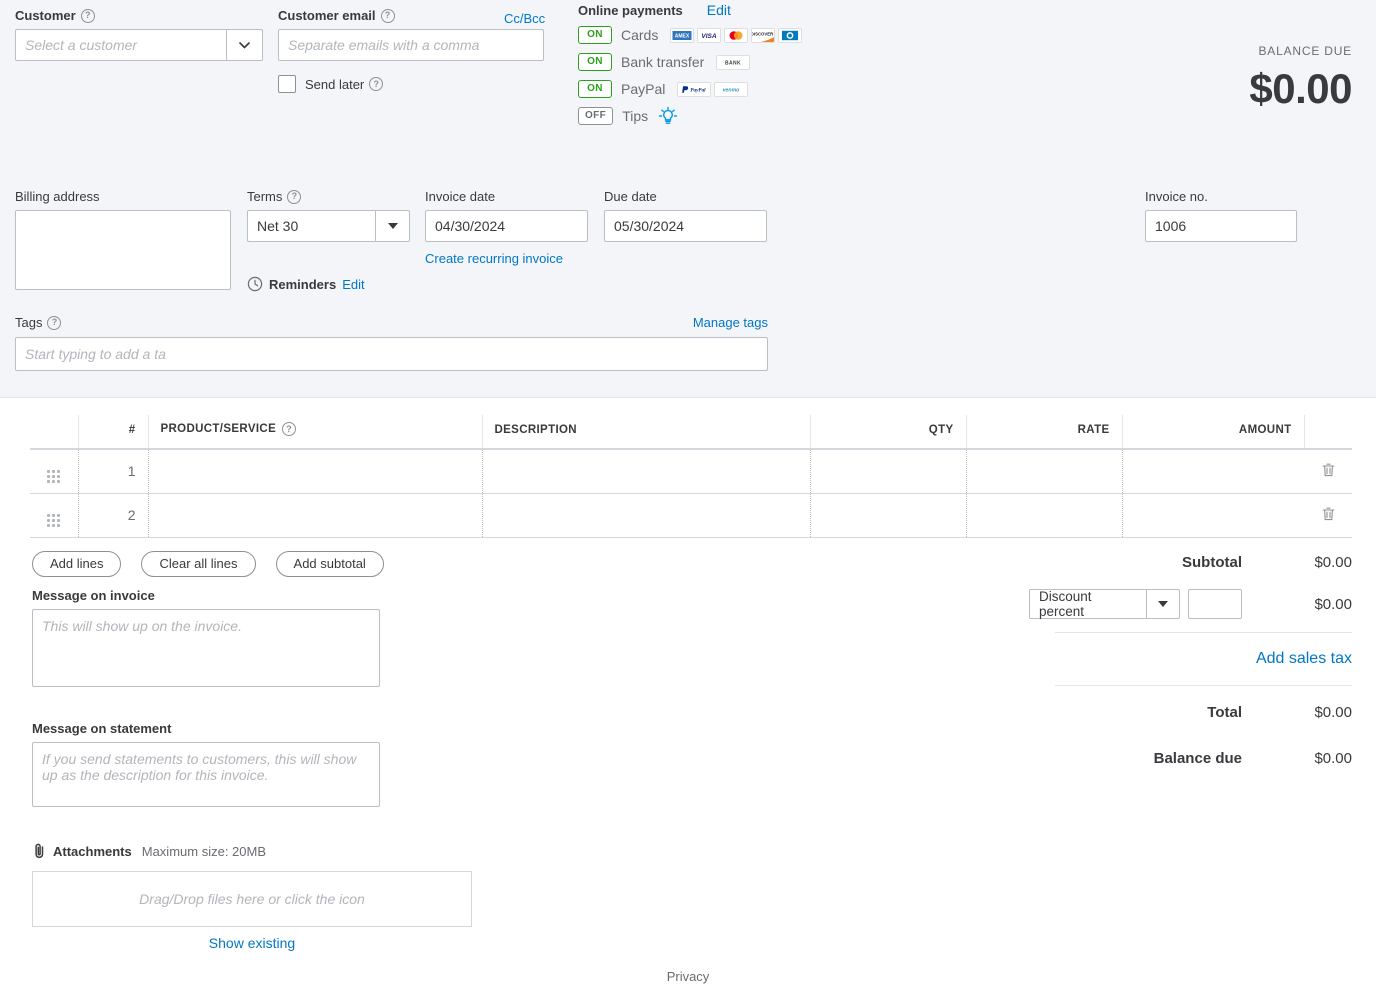  What do you see at coordinates (344, 84) in the screenshot?
I see `send-later-label: Send later ?` at bounding box center [344, 84].